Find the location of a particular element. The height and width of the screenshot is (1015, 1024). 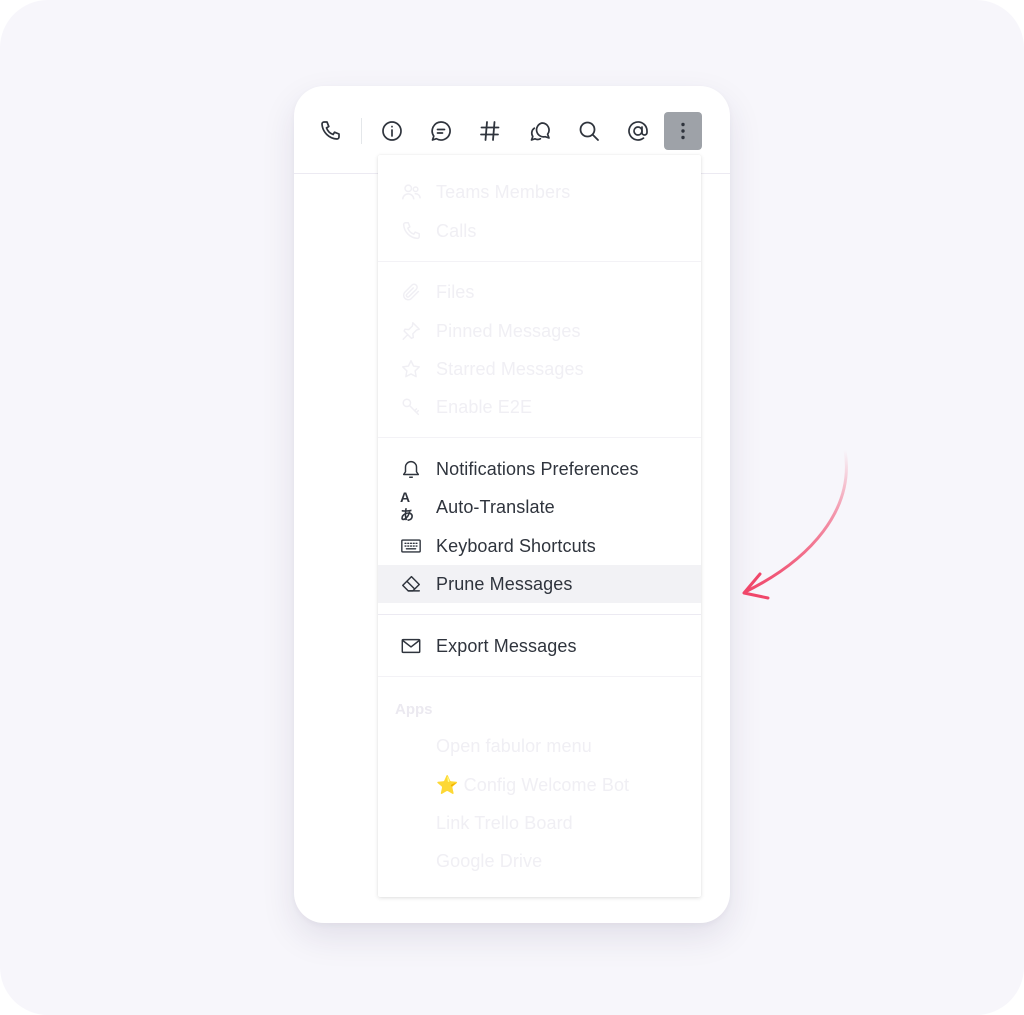

menu-item-label: Keyboard Shortcuts is located at coordinates (516, 545).